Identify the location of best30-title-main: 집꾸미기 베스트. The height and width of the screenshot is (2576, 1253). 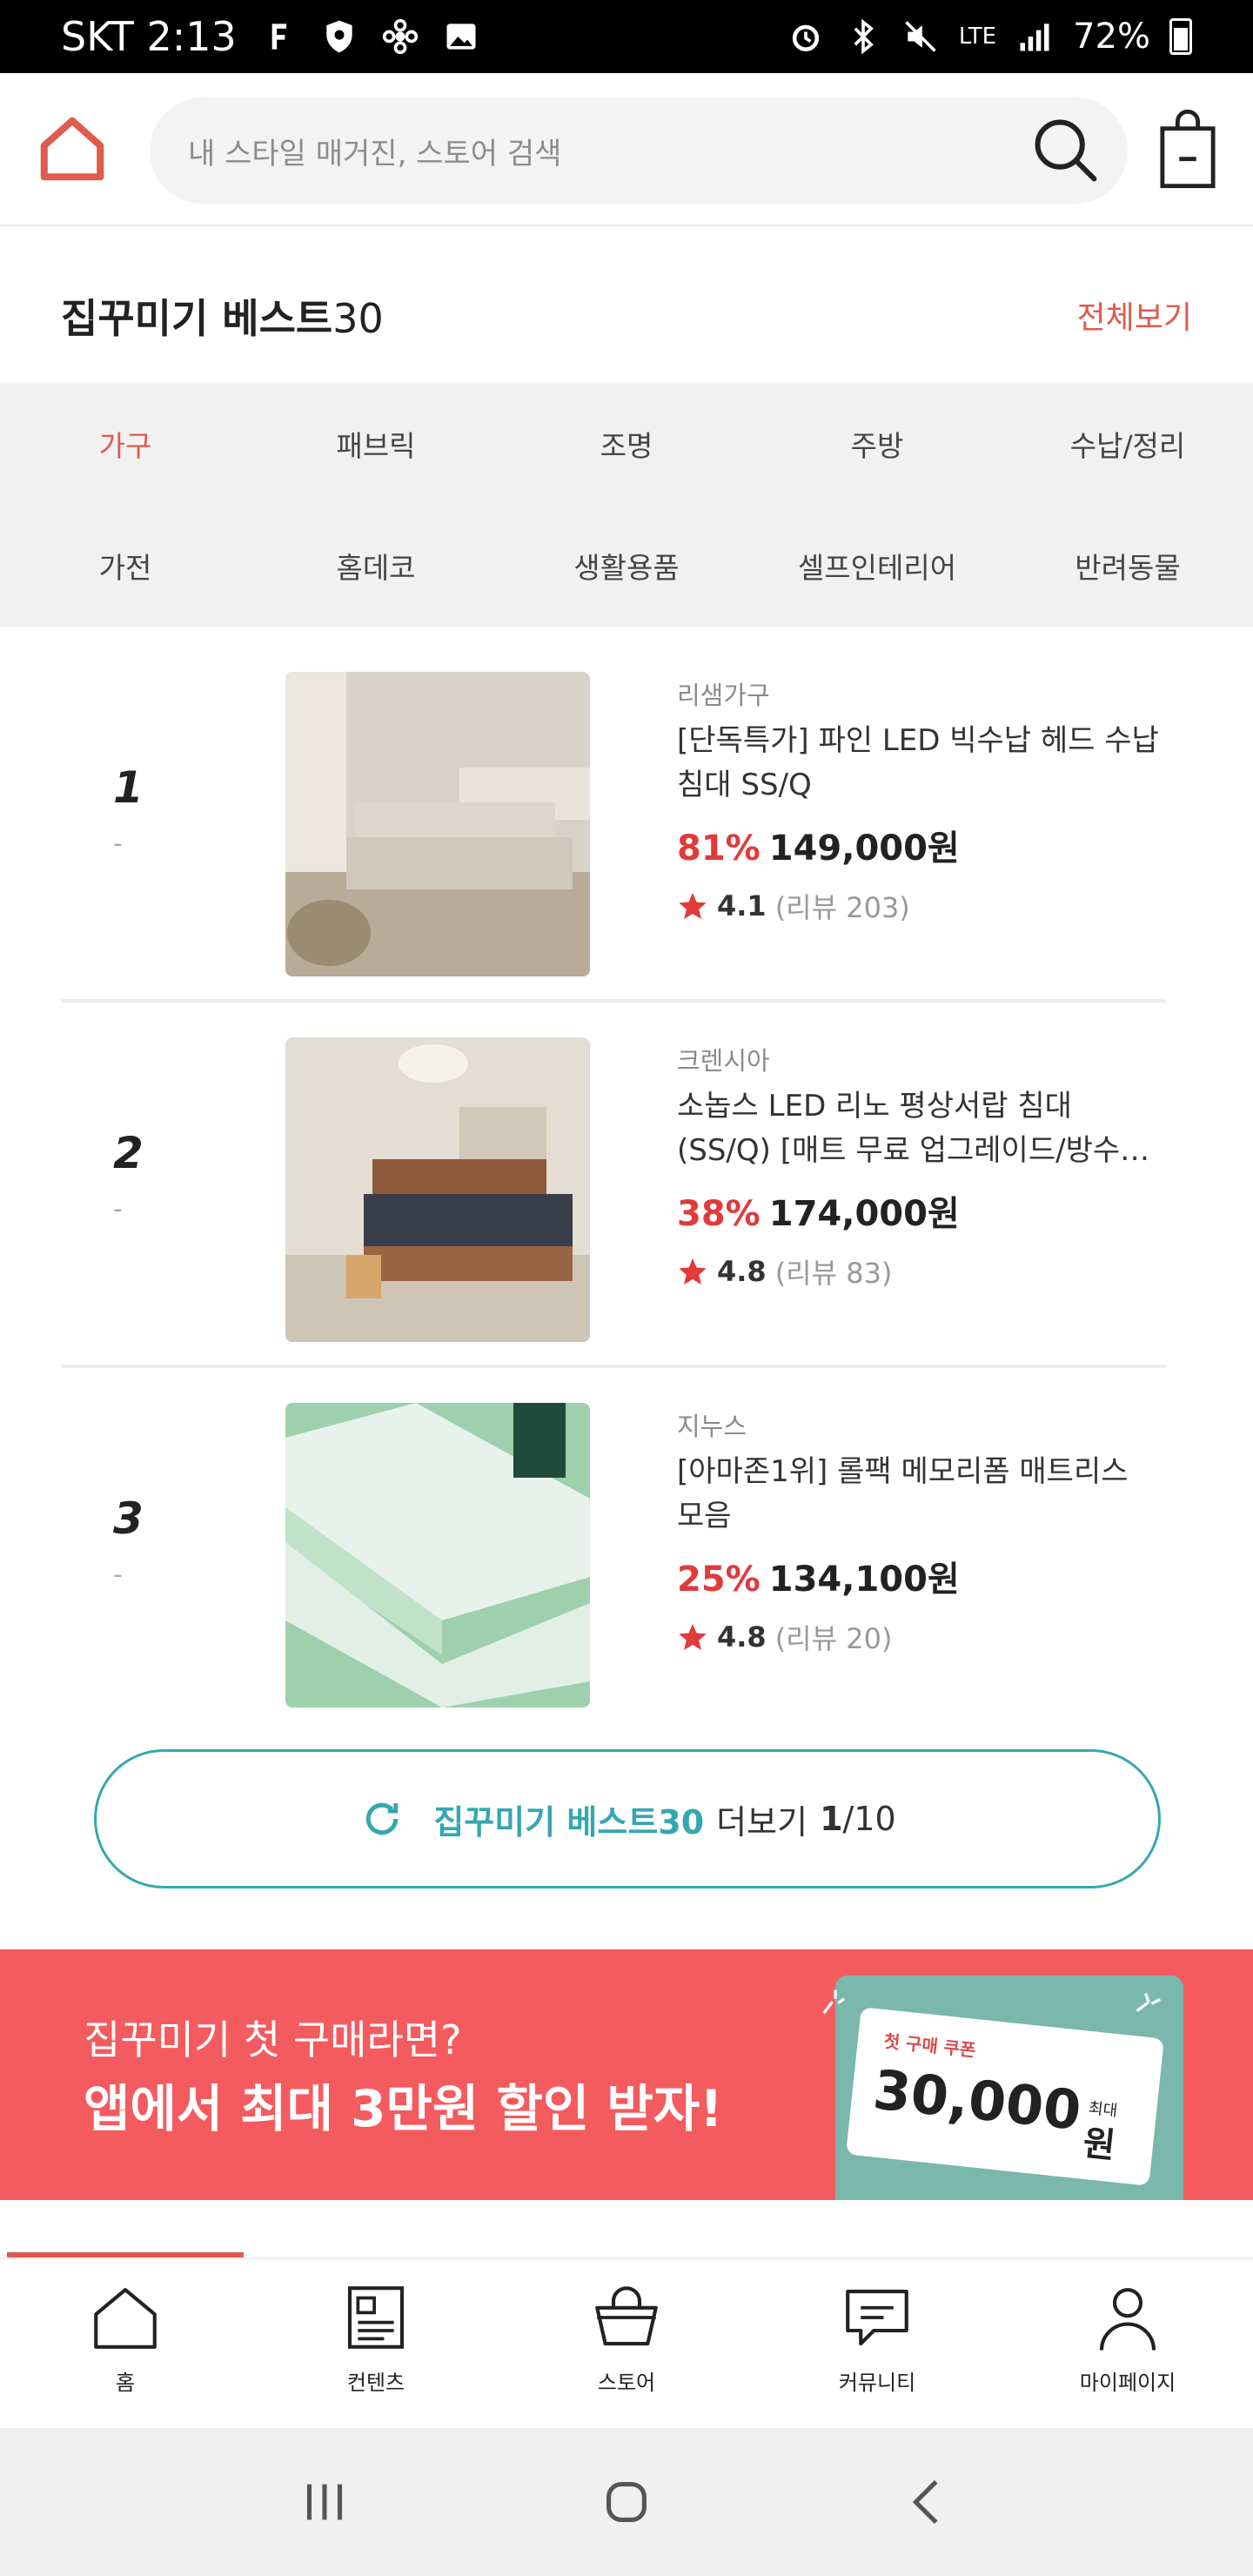
(197, 318).